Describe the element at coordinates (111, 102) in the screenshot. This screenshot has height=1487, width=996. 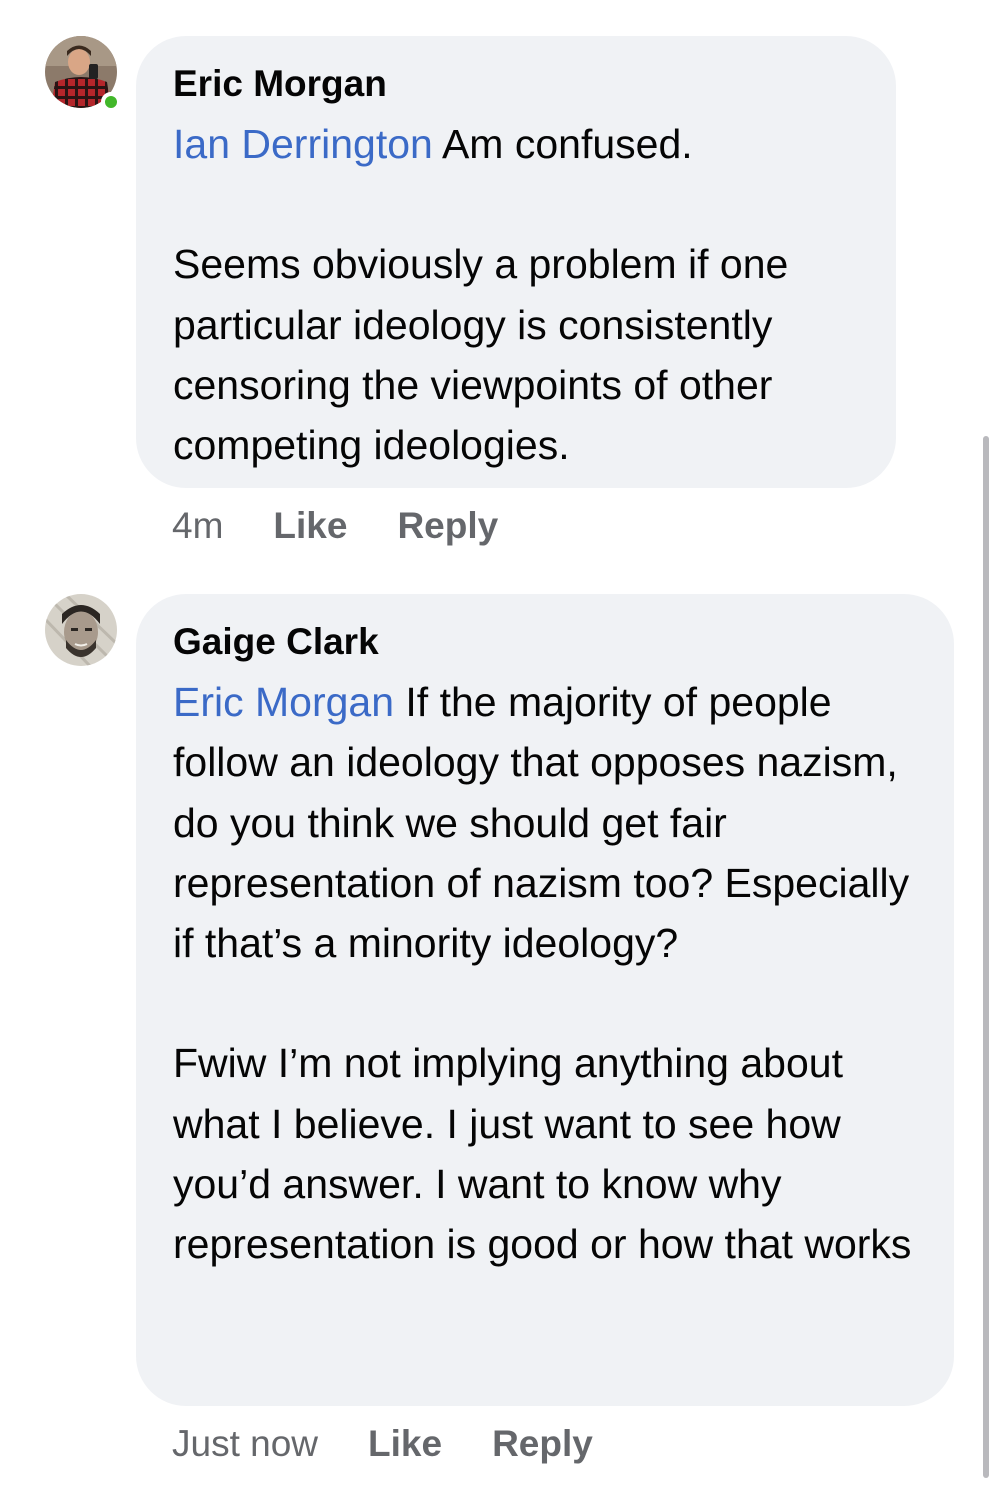
I see `online-status-icon` at that location.